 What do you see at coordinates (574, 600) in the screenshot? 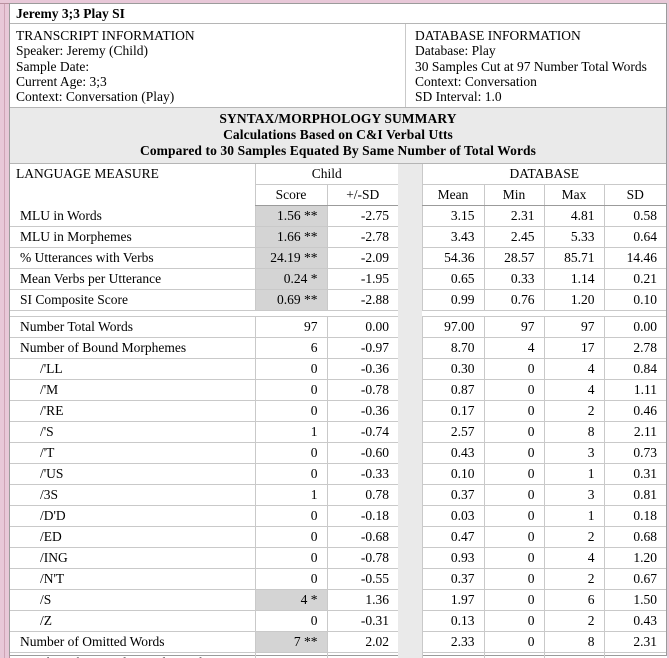
I see `cell-database-max: 6` at bounding box center [574, 600].